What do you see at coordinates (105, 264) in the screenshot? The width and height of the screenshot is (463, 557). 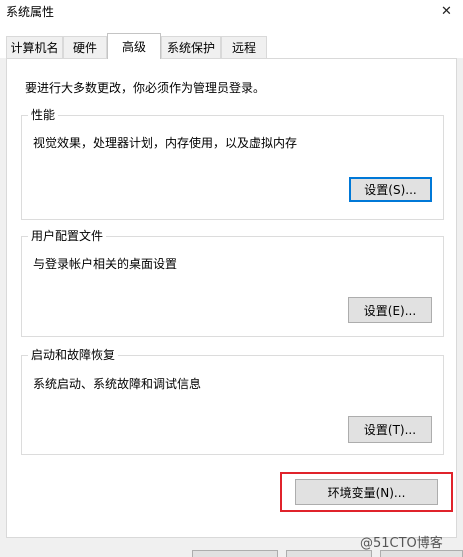 I see `user-profiles-description: 与登录帐户相关的桌面设置` at bounding box center [105, 264].